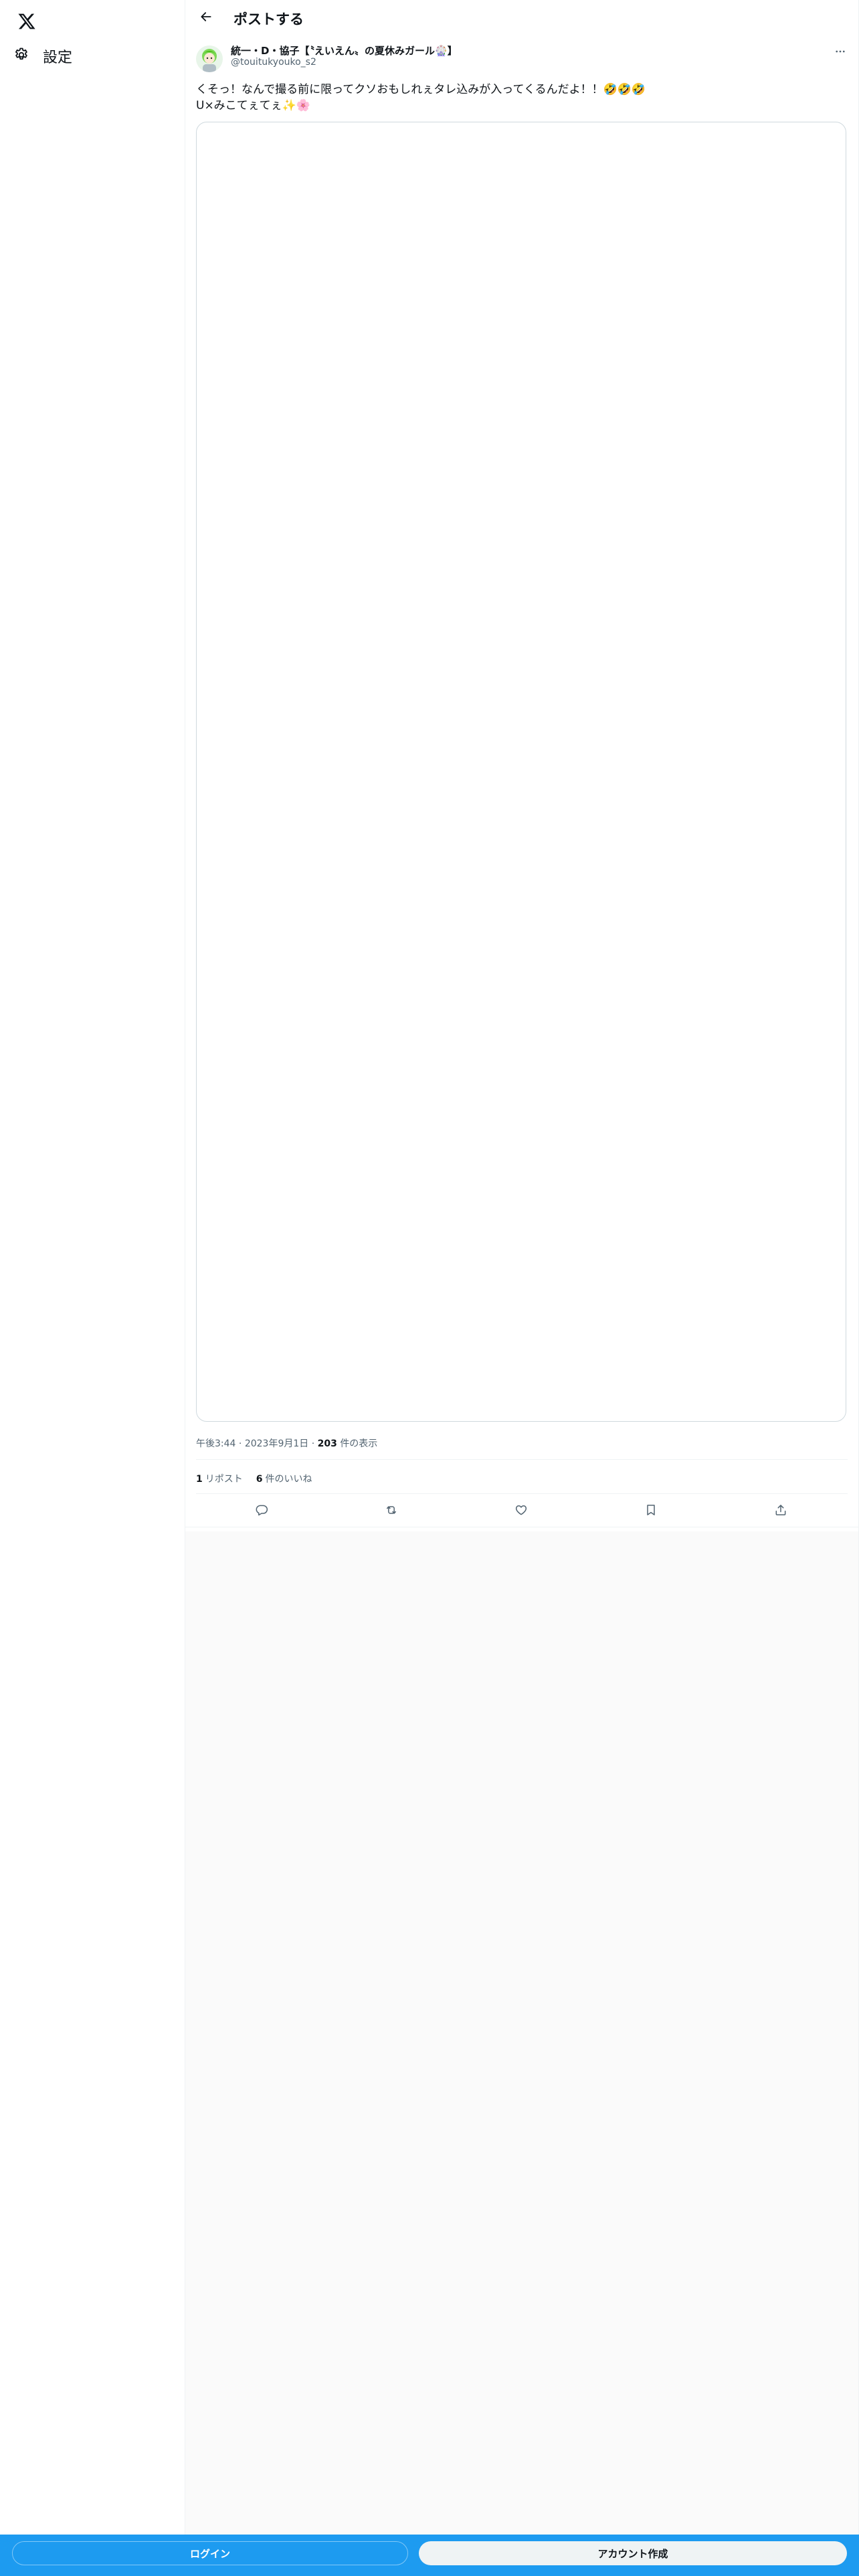 The height and width of the screenshot is (2576, 859). I want to click on bottom-signup-bar: ログイン アカウント作成, so click(429, 2555).